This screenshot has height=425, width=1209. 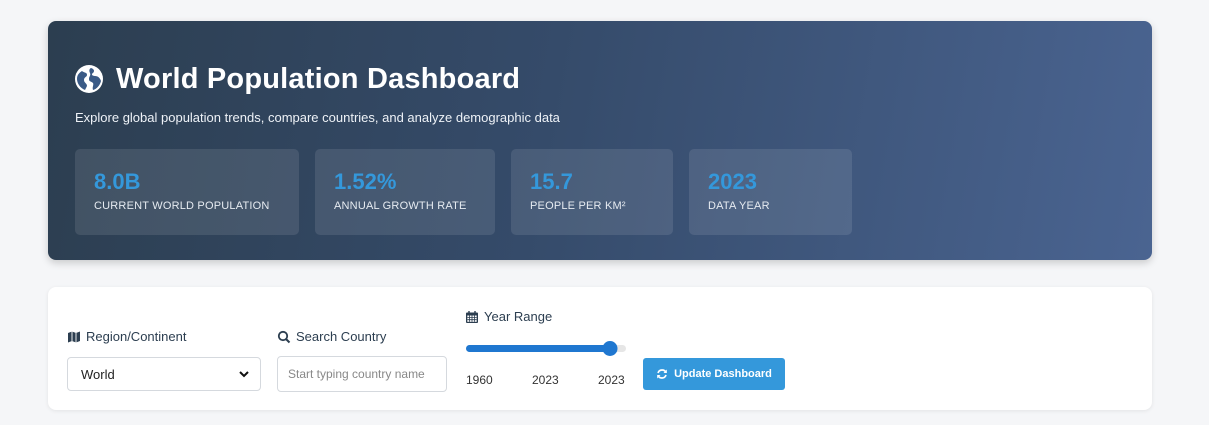 I want to click on stat-value: 8.0B, so click(x=117, y=181).